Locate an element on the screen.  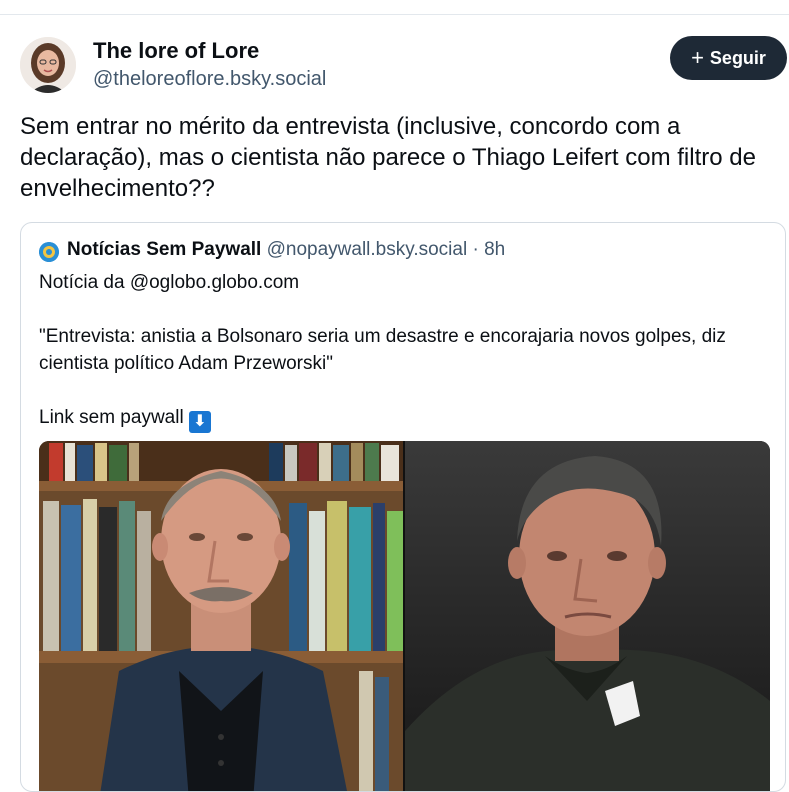
quote-line-1: Notícia da @oglobo.globo.com is located at coordinates (169, 282).